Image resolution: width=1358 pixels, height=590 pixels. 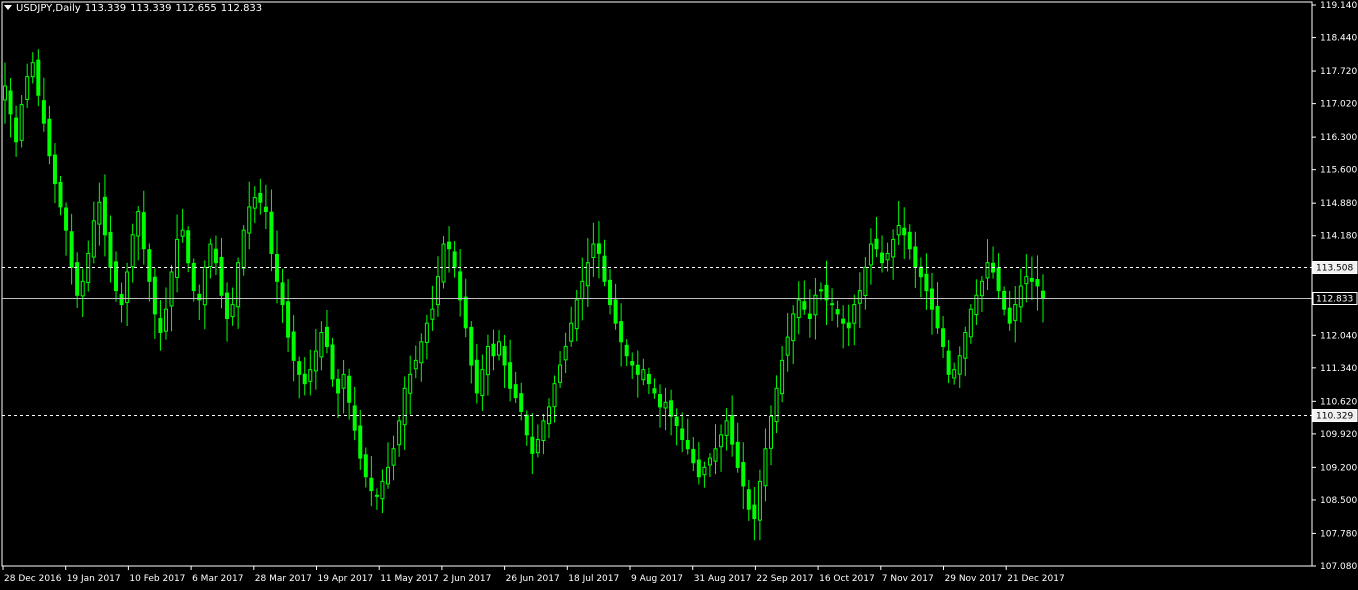 I want to click on x-tick-label: 7 Nov 2017, so click(x=908, y=579).